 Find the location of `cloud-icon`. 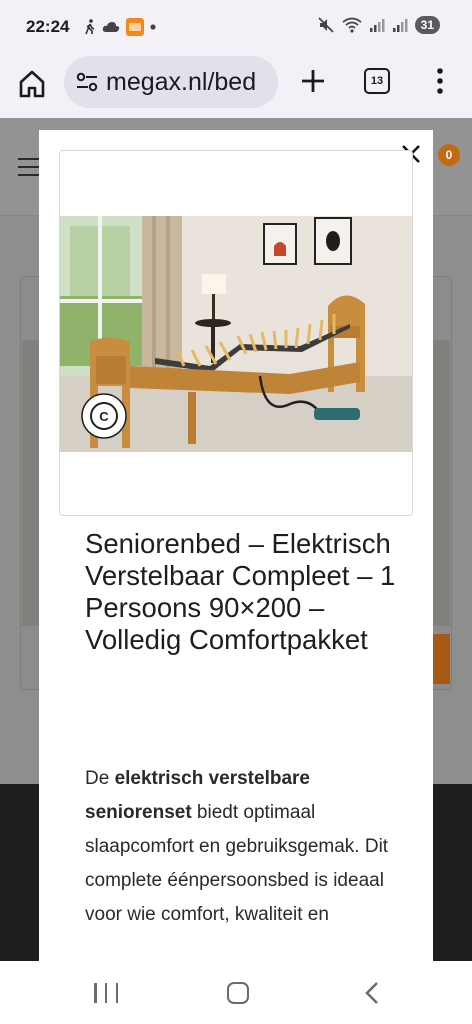

cloud-icon is located at coordinates (111, 27).